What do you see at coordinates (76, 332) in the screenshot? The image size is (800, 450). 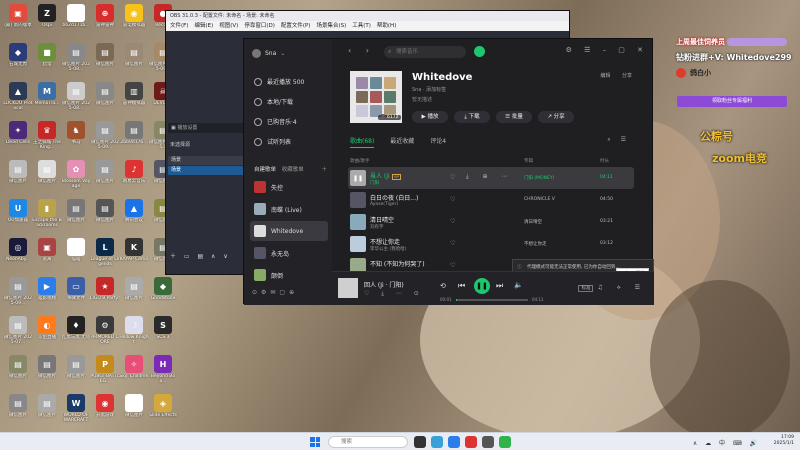 I see `desktop-icon: ♦ 红黑与黑 无尽` at bounding box center [76, 332].